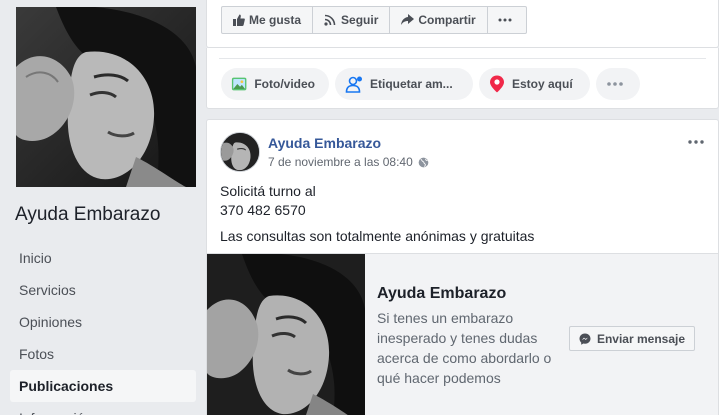  What do you see at coordinates (103, 354) in the screenshot?
I see `nav-item-fotos: Fotos` at bounding box center [103, 354].